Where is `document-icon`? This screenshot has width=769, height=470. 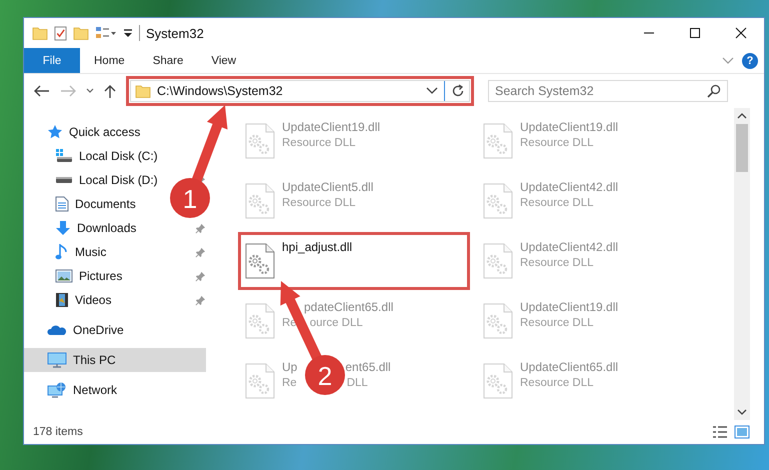 document-icon is located at coordinates (62, 204).